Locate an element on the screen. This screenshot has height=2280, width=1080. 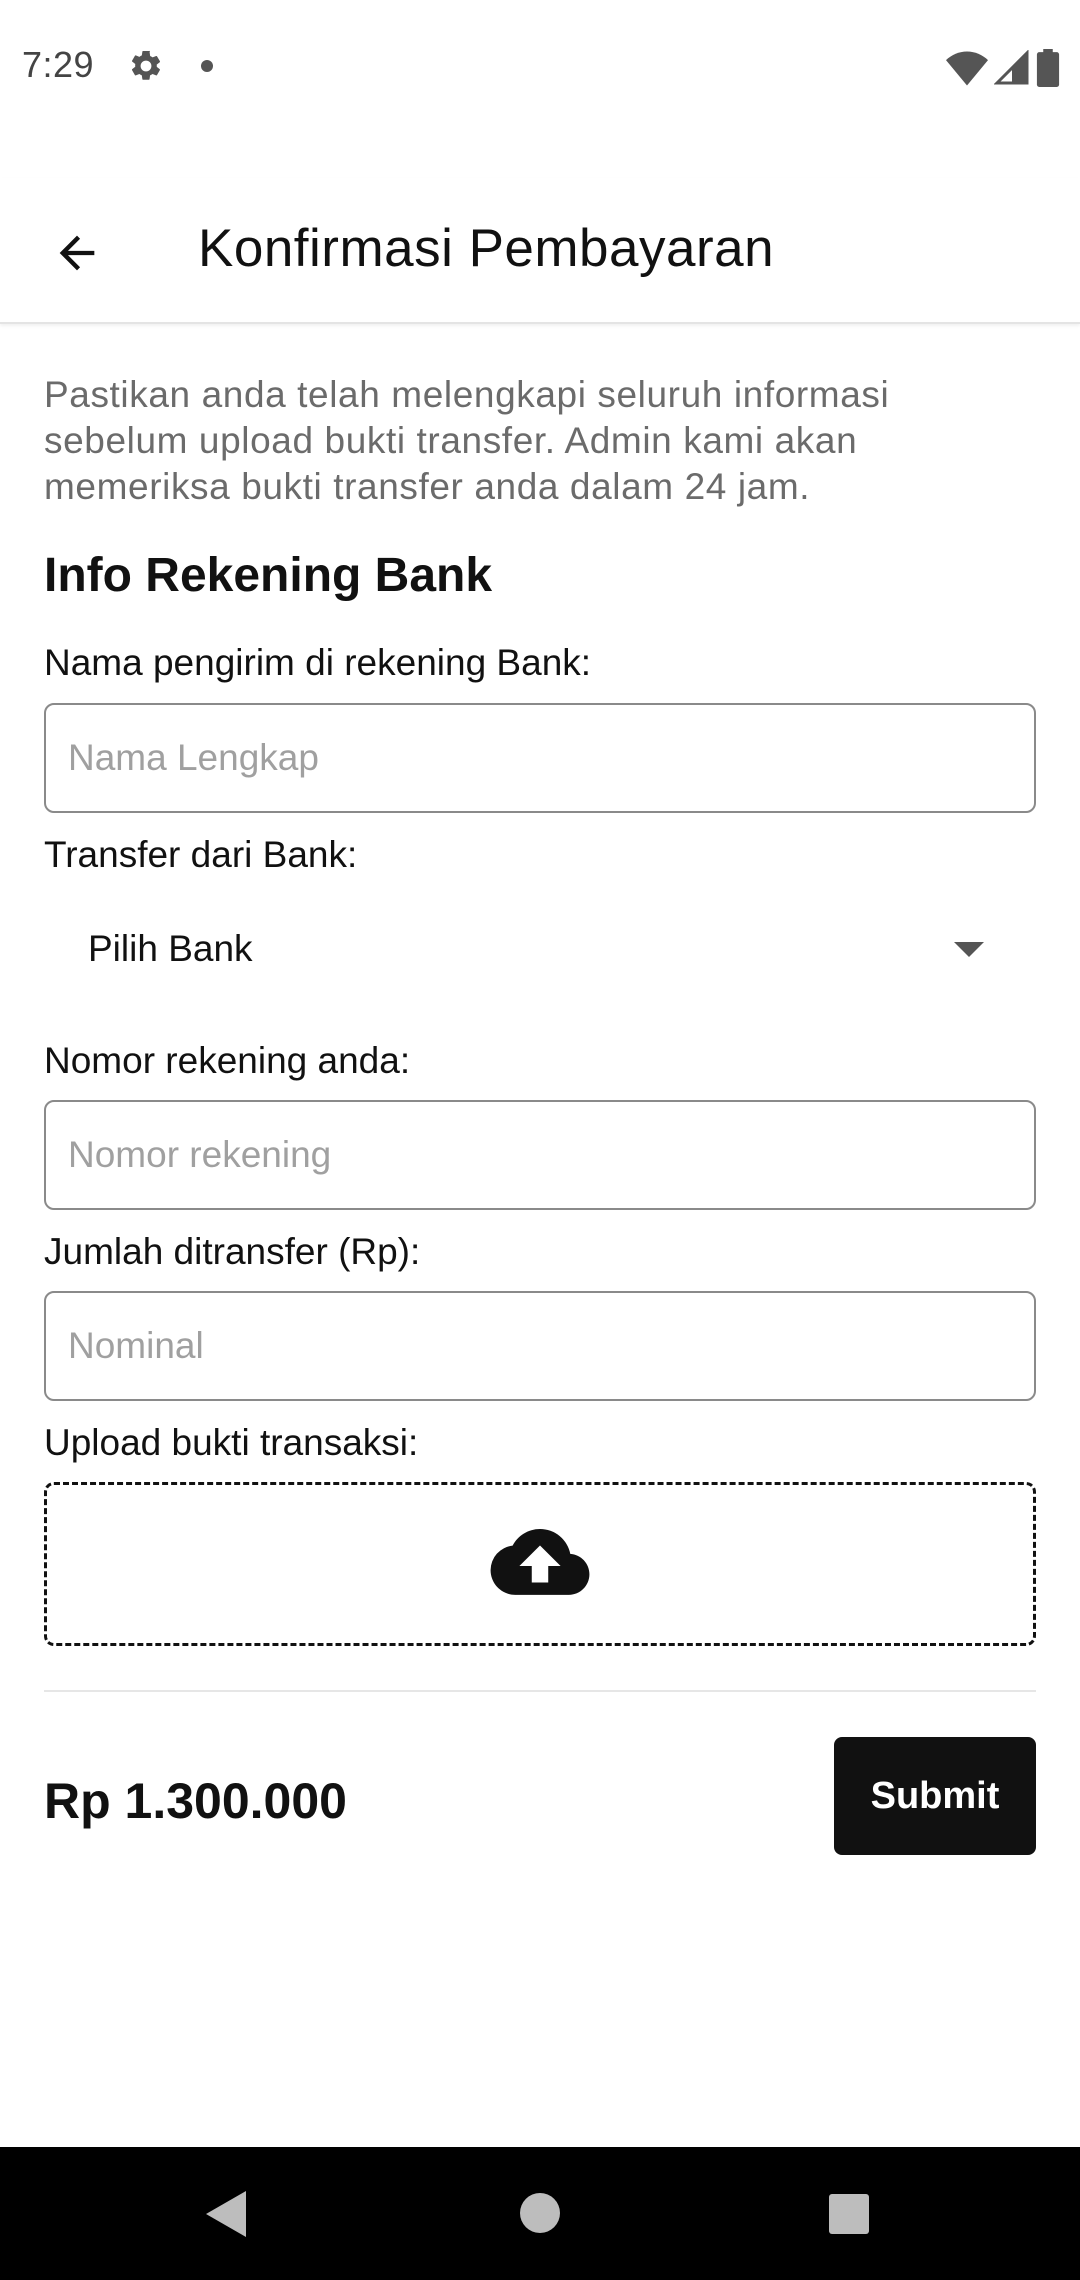
status-icons is located at coordinates (1003, 68).